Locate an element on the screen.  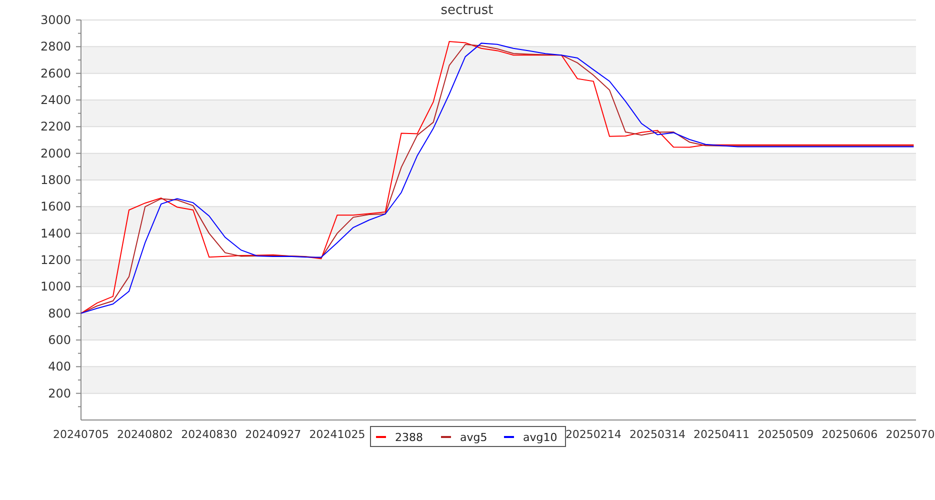
x-tick-label: 20240705 is located at coordinates (81, 434).